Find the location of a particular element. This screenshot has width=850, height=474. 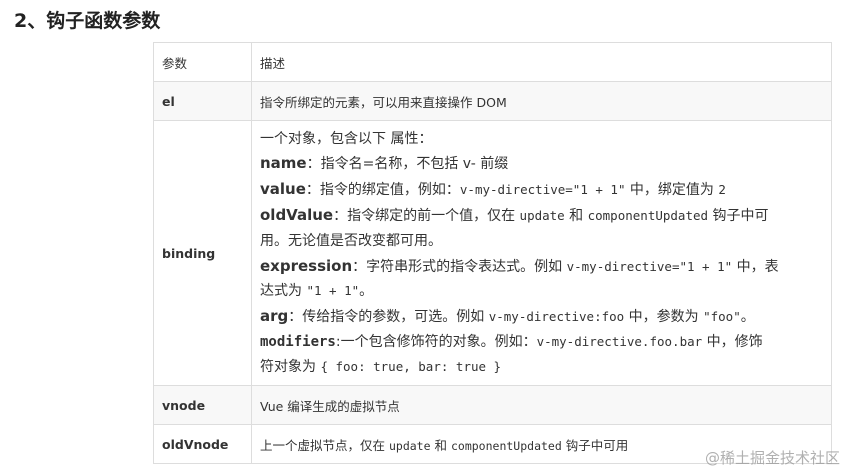

header-desc: 描述 is located at coordinates (541, 62).